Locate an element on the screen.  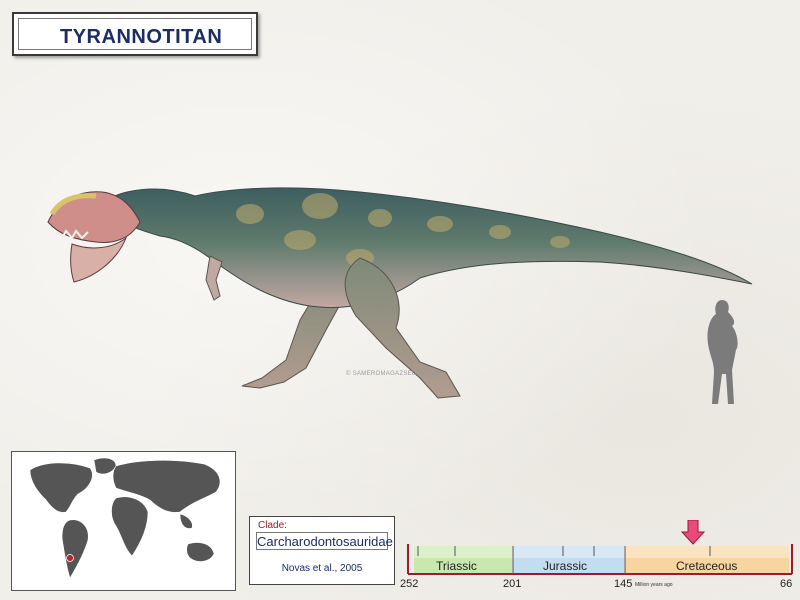
fossil-location-dot is located at coordinates (70, 558).